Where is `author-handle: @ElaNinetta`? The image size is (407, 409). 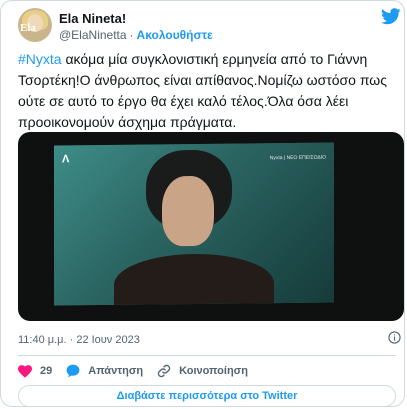
author-handle: @ElaNinetta is located at coordinates (93, 35).